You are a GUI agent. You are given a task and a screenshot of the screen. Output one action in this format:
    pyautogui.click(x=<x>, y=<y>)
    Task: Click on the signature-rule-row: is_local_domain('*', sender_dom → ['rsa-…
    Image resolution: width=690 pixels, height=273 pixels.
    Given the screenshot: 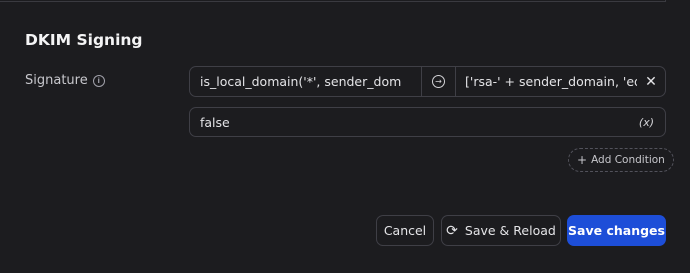 What is the action you would take?
    pyautogui.click(x=427, y=81)
    